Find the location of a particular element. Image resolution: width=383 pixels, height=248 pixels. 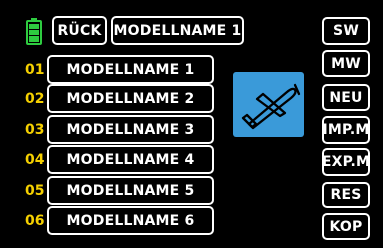

model-slot-5: MODELLNAME 5 is located at coordinates (130, 190).